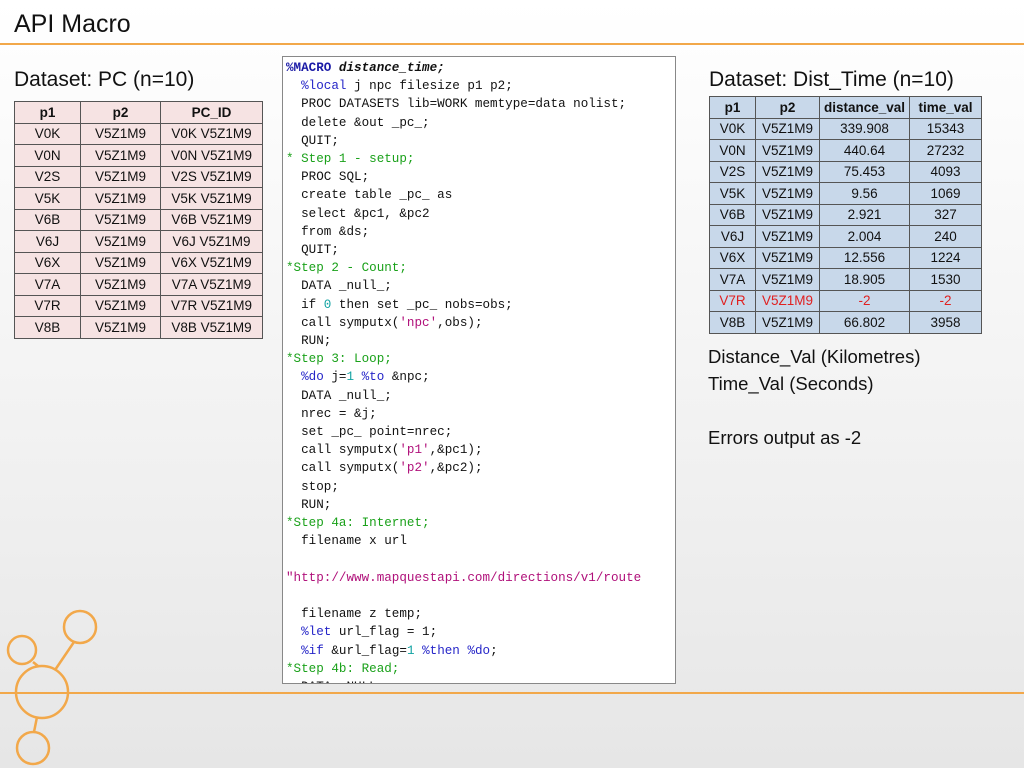 The width and height of the screenshot is (1024, 768). I want to click on code-line: nrec = &j;, so click(331, 413).